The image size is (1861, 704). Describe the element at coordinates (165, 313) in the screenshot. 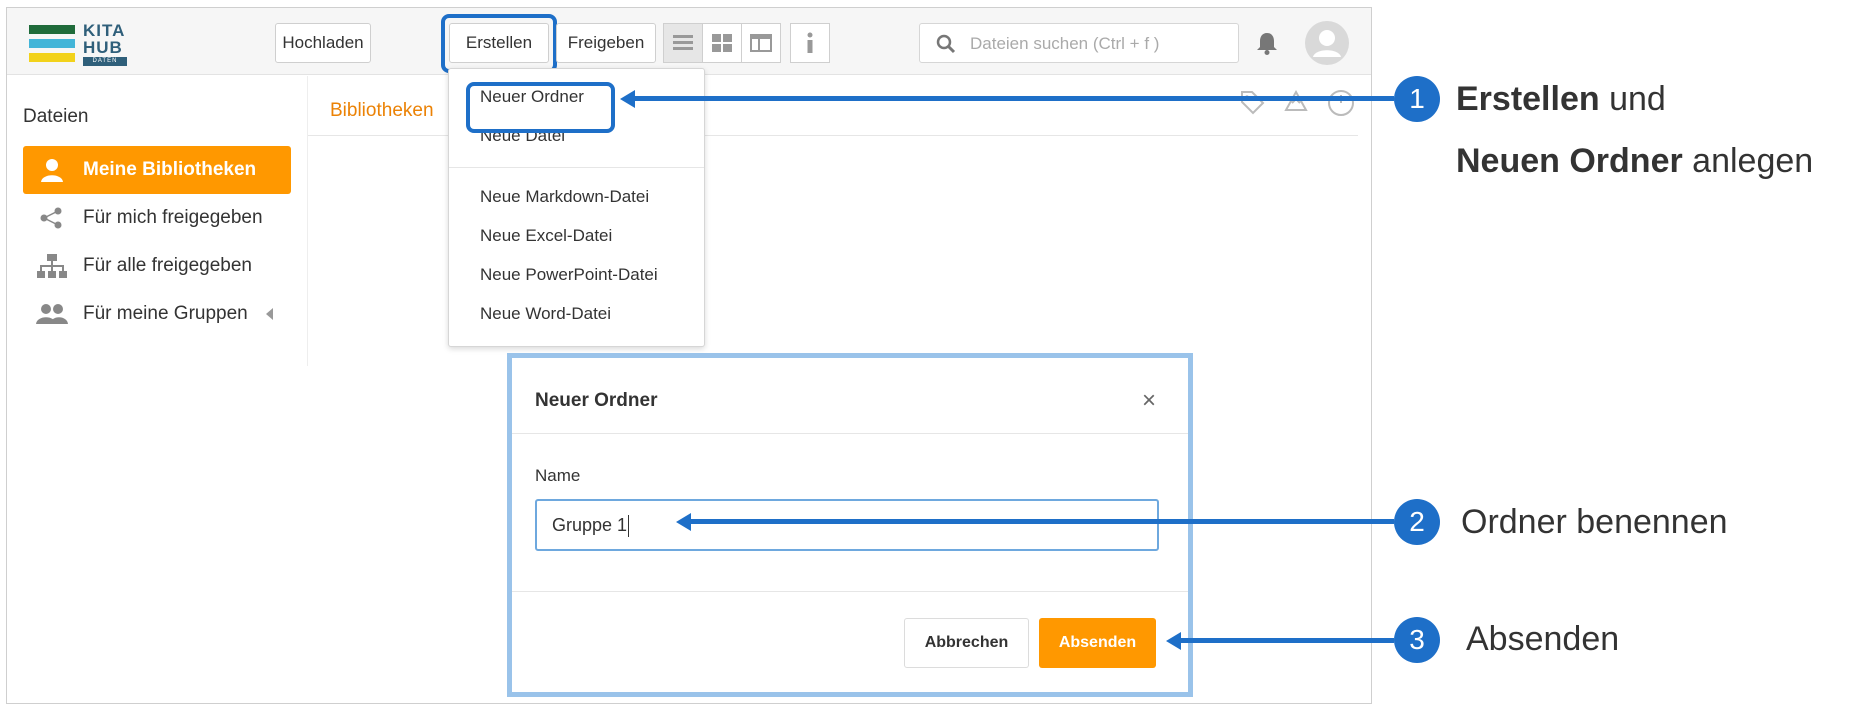

I see `sidebar-item-label: Für meine Gruppen` at that location.